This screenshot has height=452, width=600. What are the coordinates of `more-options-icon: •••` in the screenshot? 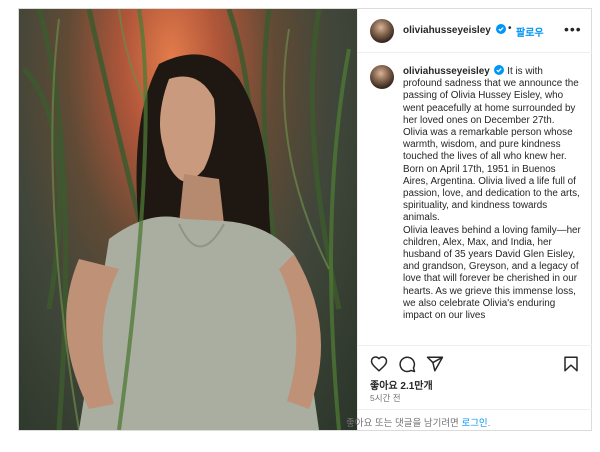 It's located at (573, 29).